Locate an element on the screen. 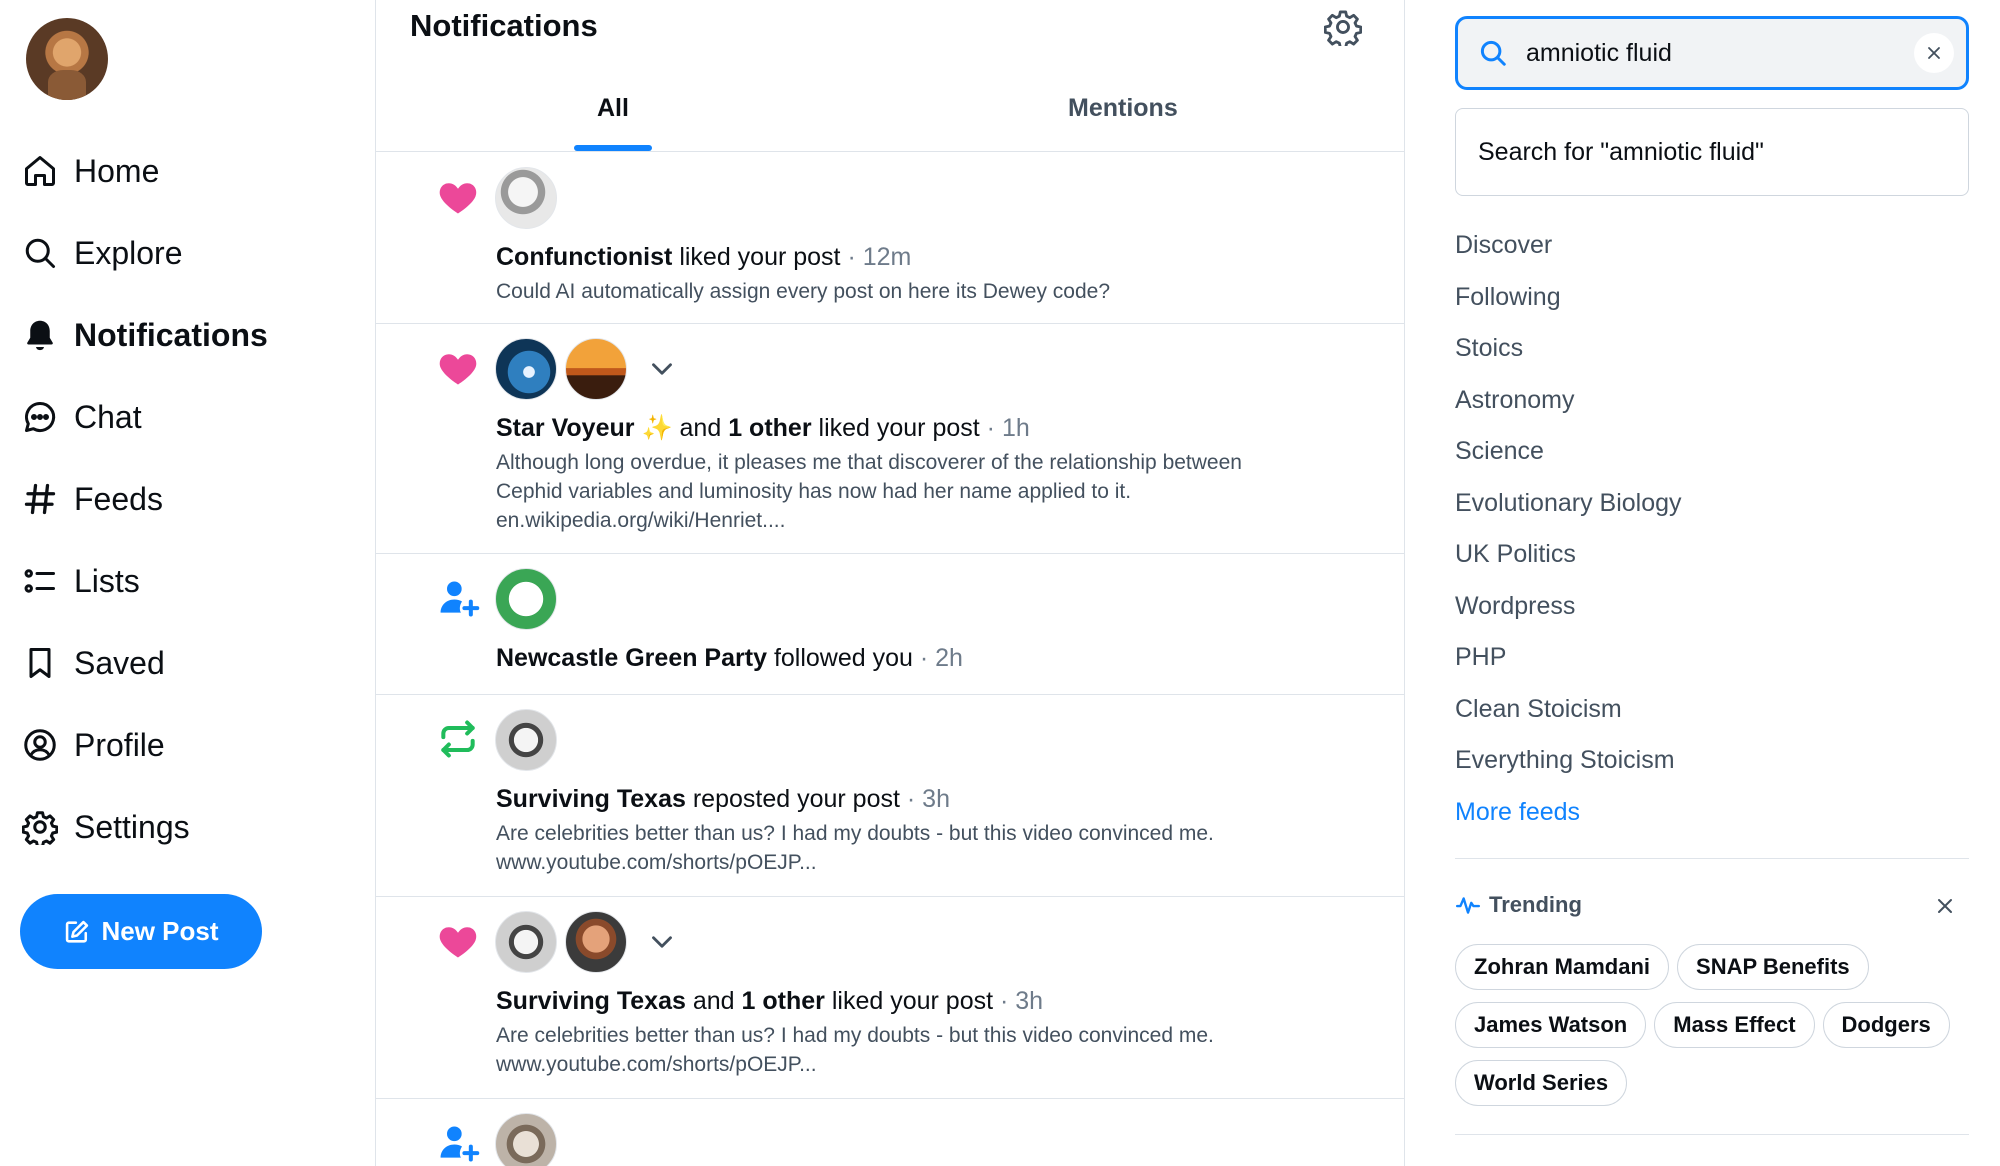 This screenshot has height=1166, width=2000. more-feeds-link: More feeds is located at coordinates (1568, 819).